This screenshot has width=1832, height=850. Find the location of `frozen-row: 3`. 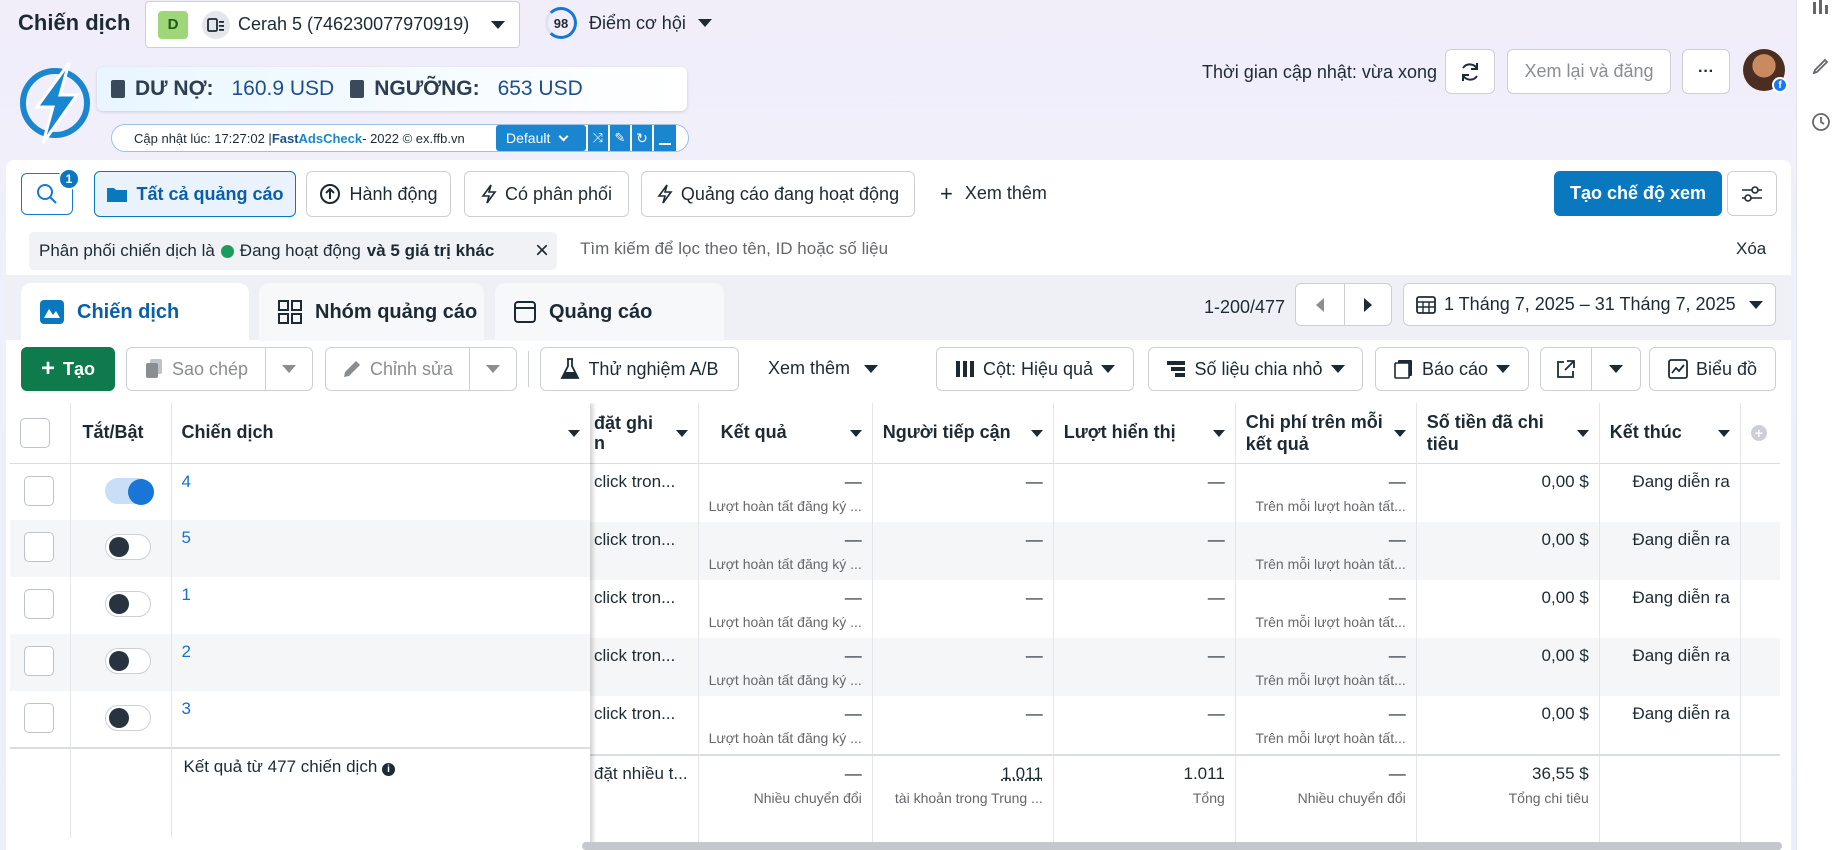

frozen-row: 3 is located at coordinates (300, 719).